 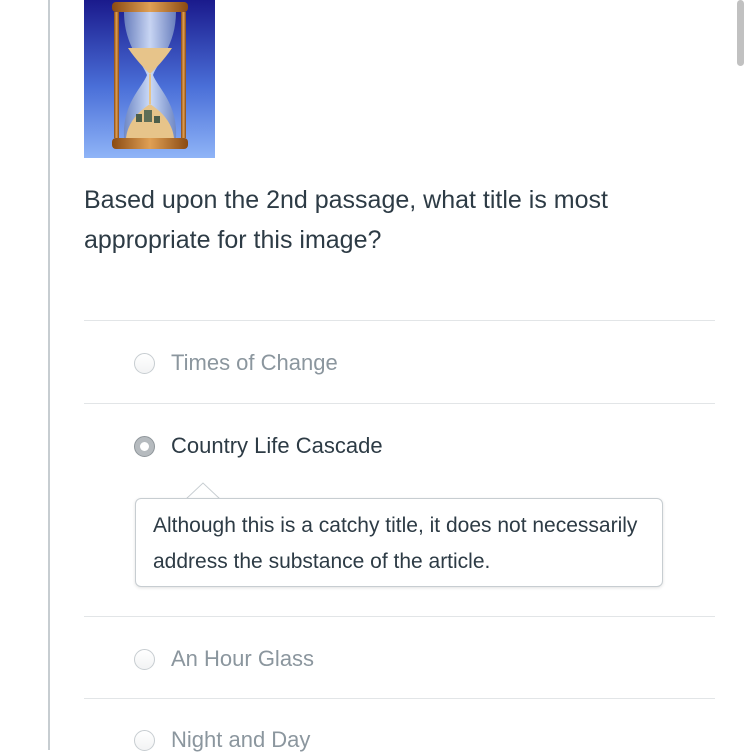 What do you see at coordinates (742, 375) in the screenshot?
I see `scrollbar` at bounding box center [742, 375].